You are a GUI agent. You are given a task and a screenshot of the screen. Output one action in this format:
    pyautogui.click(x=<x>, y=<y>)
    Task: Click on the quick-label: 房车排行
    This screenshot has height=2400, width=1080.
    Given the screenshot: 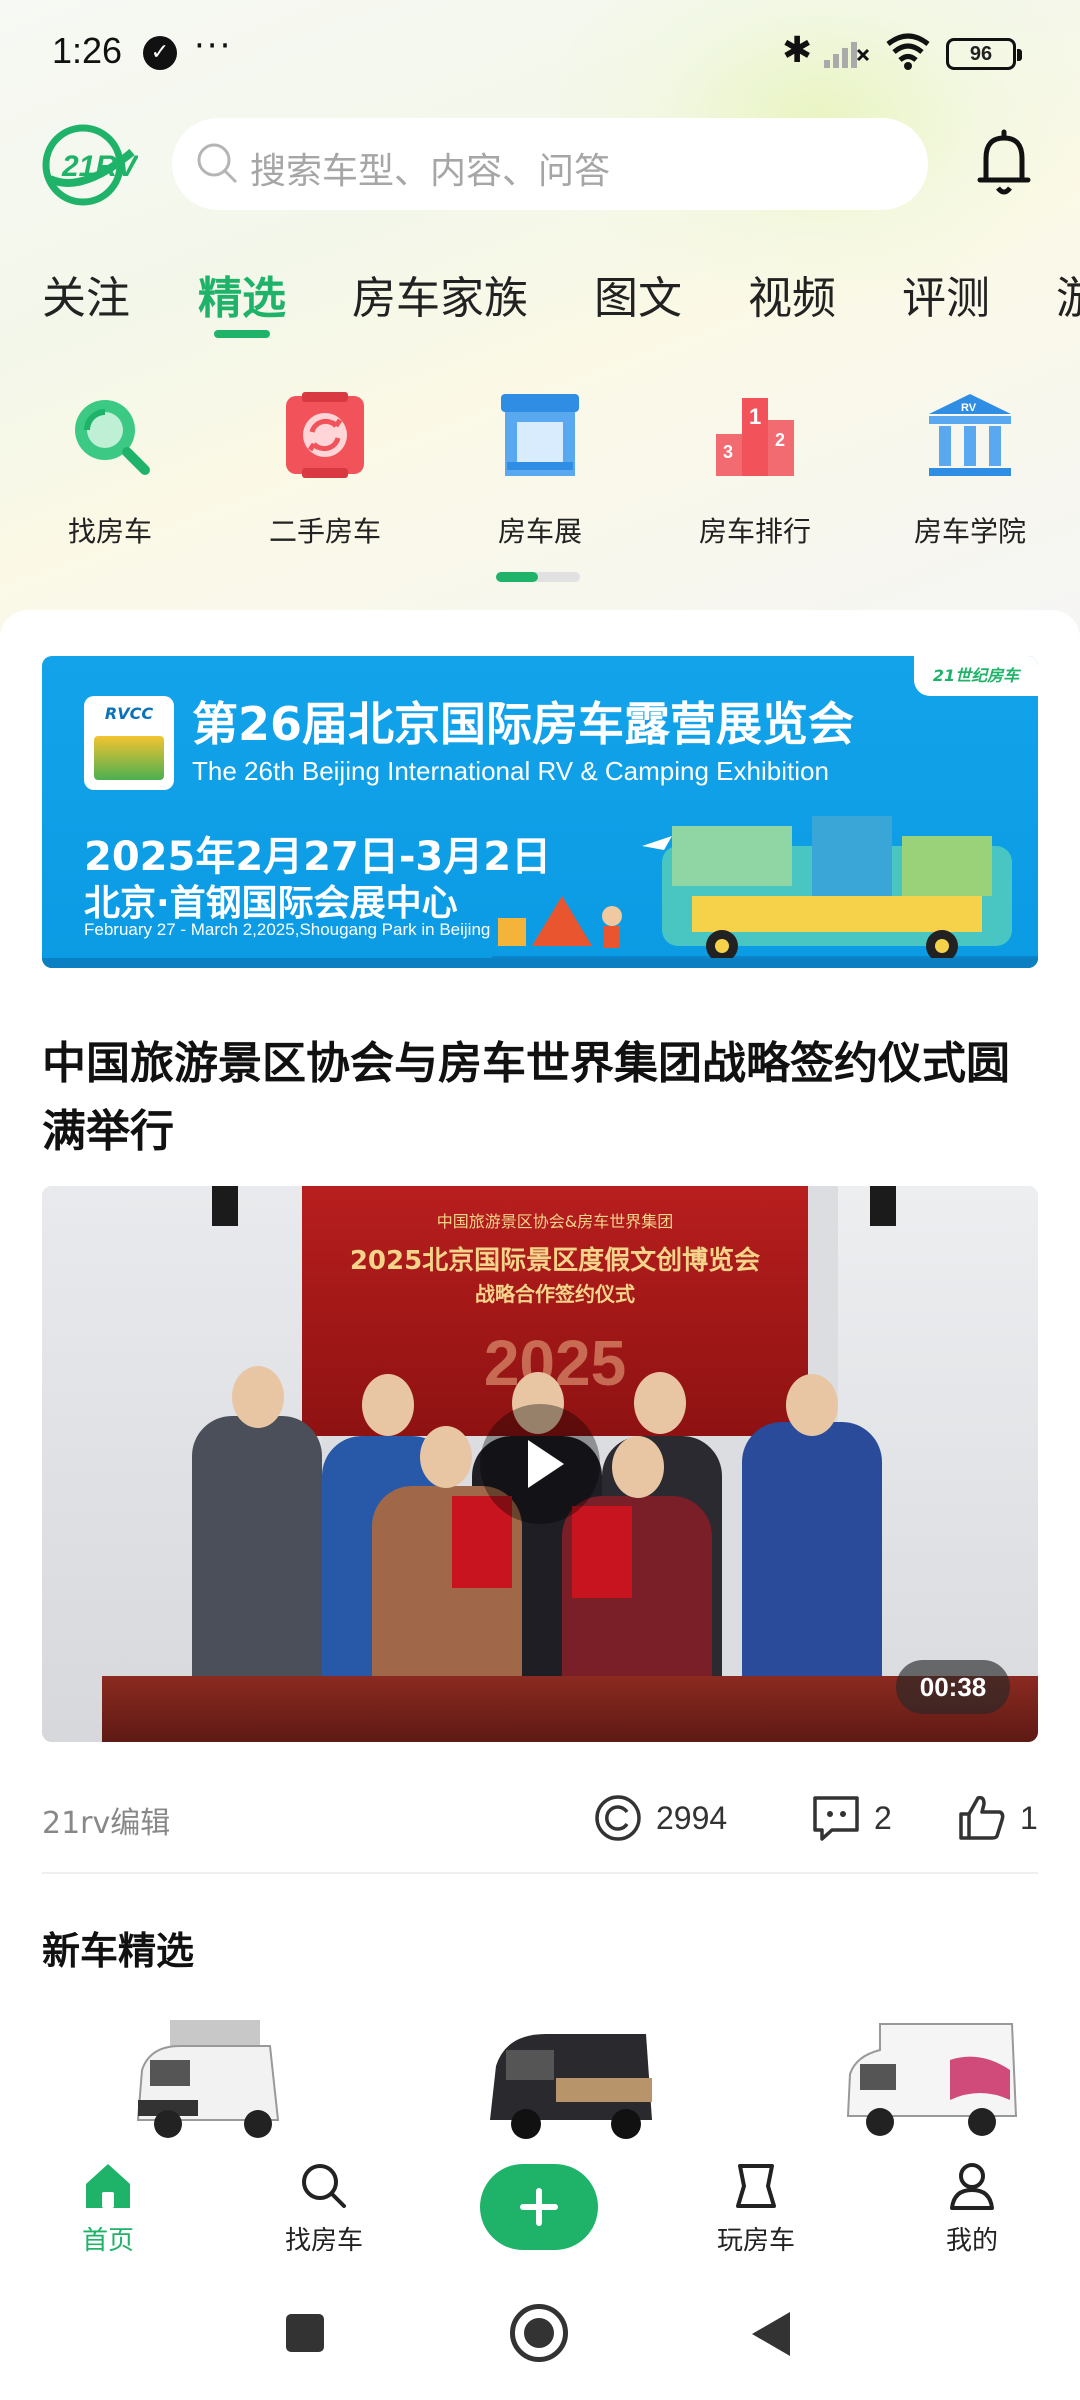 What is the action you would take?
    pyautogui.click(x=754, y=531)
    